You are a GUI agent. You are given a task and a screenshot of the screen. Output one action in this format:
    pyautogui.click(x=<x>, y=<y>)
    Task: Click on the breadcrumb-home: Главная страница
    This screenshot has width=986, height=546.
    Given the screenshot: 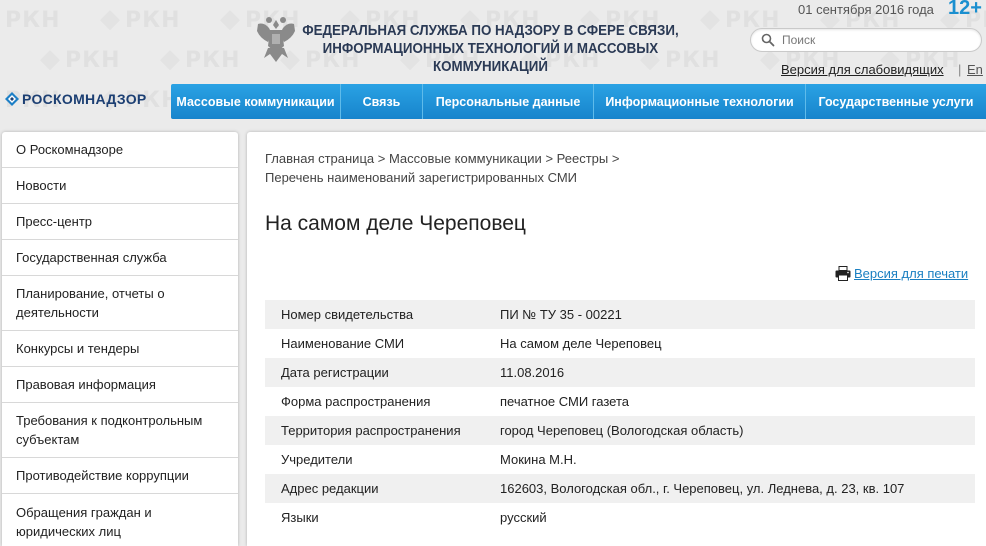 What is the action you would take?
    pyautogui.click(x=319, y=158)
    